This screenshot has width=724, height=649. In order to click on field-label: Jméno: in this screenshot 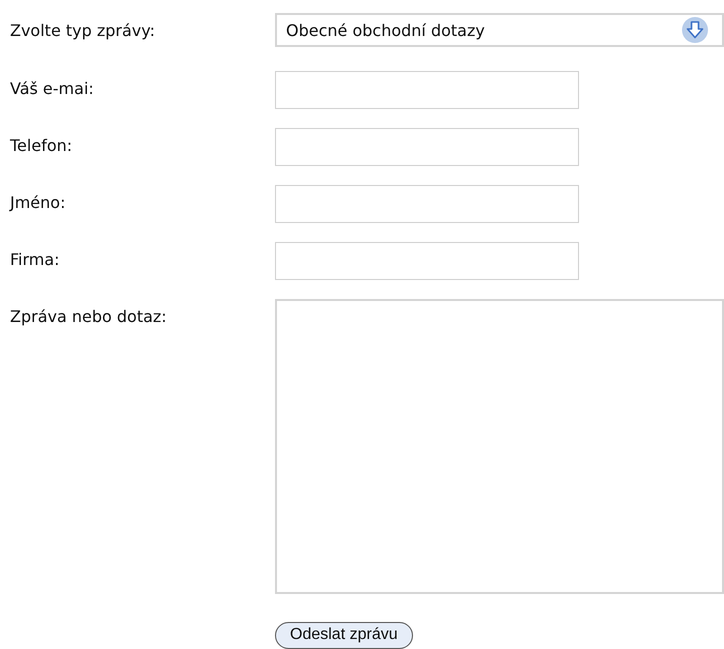, I will do `click(37, 202)`.